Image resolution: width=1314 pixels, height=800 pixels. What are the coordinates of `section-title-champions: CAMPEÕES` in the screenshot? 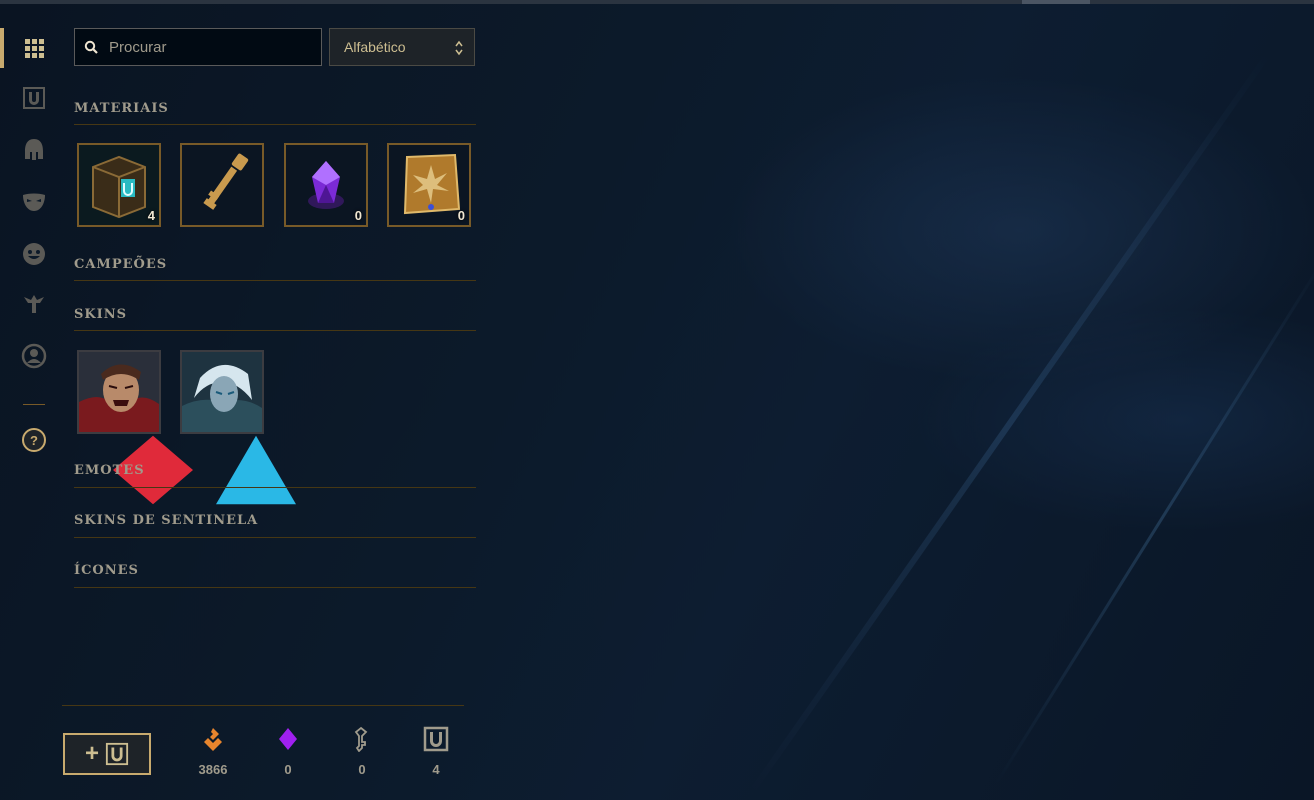 It's located at (120, 264).